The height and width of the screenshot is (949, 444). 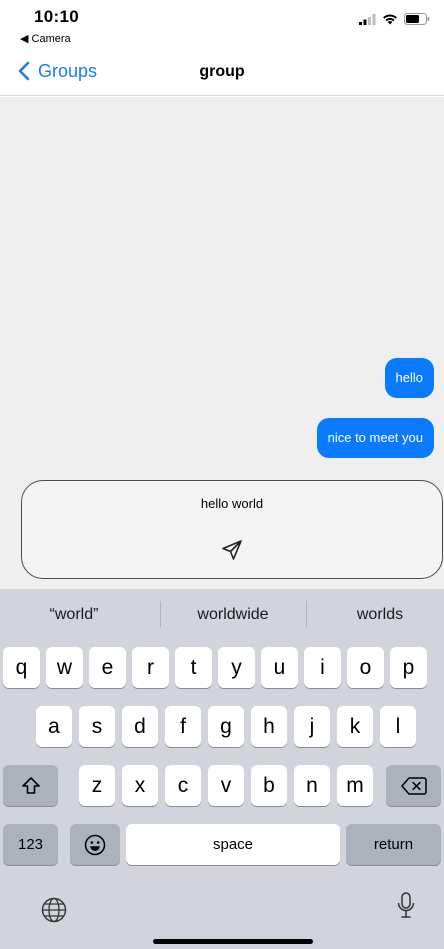 I want to click on key-j: j, so click(x=312, y=726).